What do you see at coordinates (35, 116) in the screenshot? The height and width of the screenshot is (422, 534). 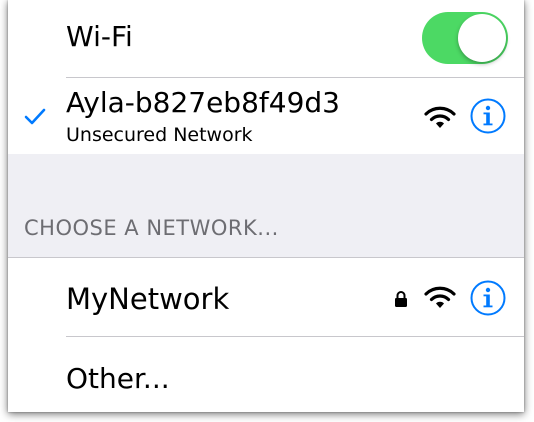 I see `checkmark-icon` at bounding box center [35, 116].